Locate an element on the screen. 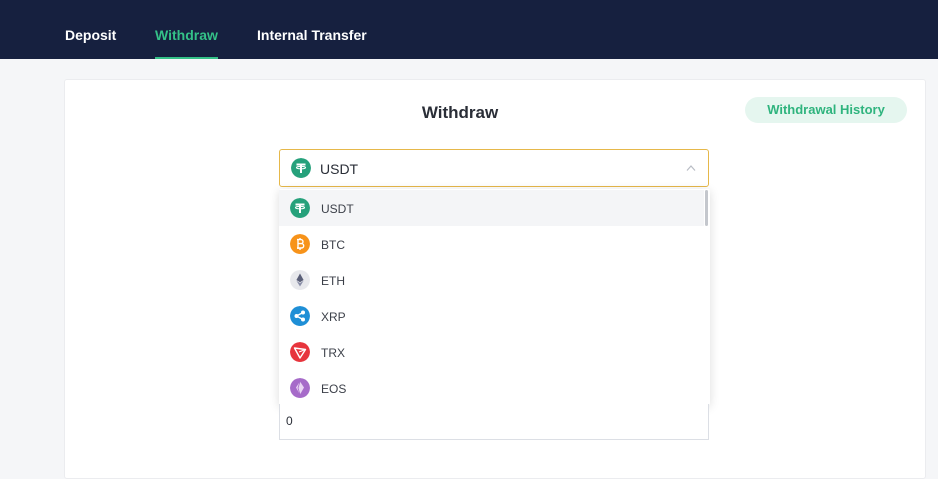 This screenshot has width=938, height=479. xrp-icon is located at coordinates (300, 316).